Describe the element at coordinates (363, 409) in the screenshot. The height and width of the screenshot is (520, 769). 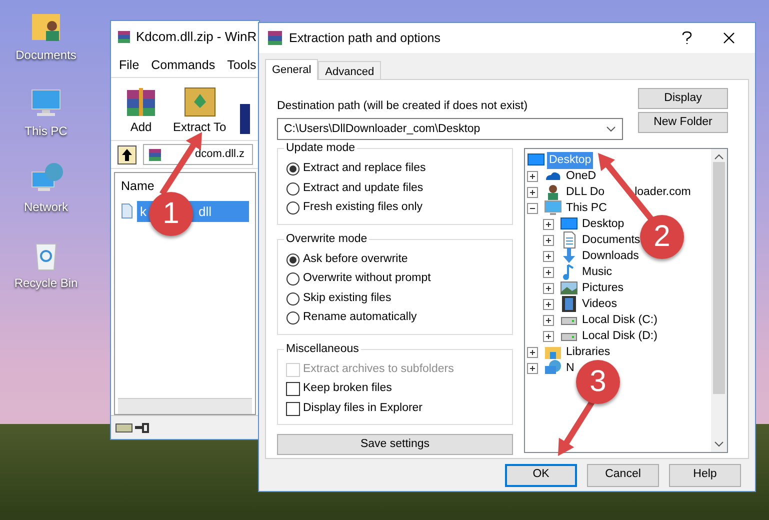
I see `option-label: Display files in Explorer` at that location.